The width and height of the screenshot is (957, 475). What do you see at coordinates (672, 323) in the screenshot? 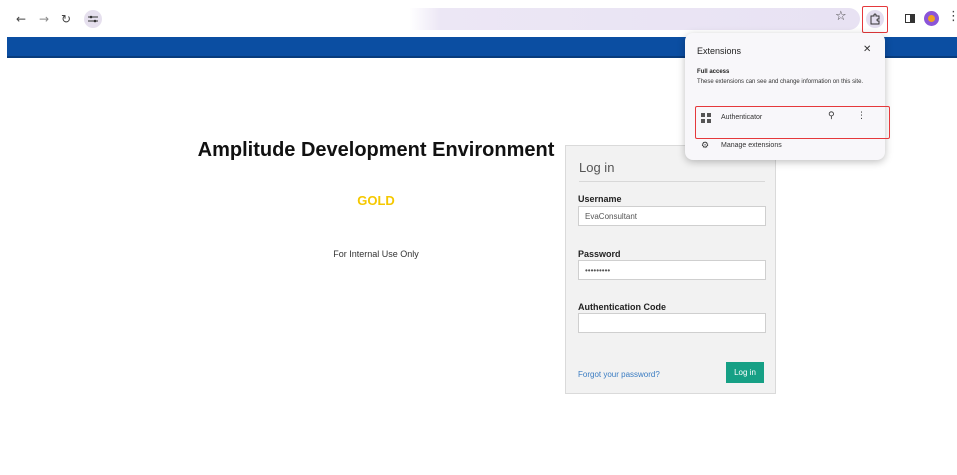
I see `auth-code-input` at bounding box center [672, 323].